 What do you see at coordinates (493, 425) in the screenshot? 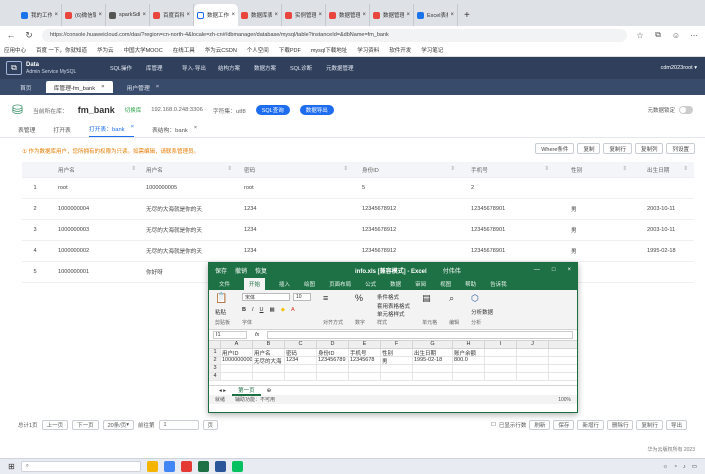
I see `rowcount-checkbox: ☐` at bounding box center [493, 425].